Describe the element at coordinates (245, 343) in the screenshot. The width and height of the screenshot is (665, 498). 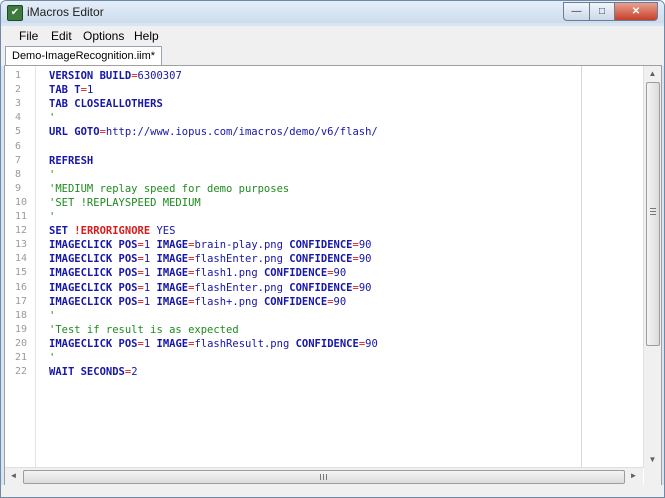
I see `code-token: flashResult.png` at that location.